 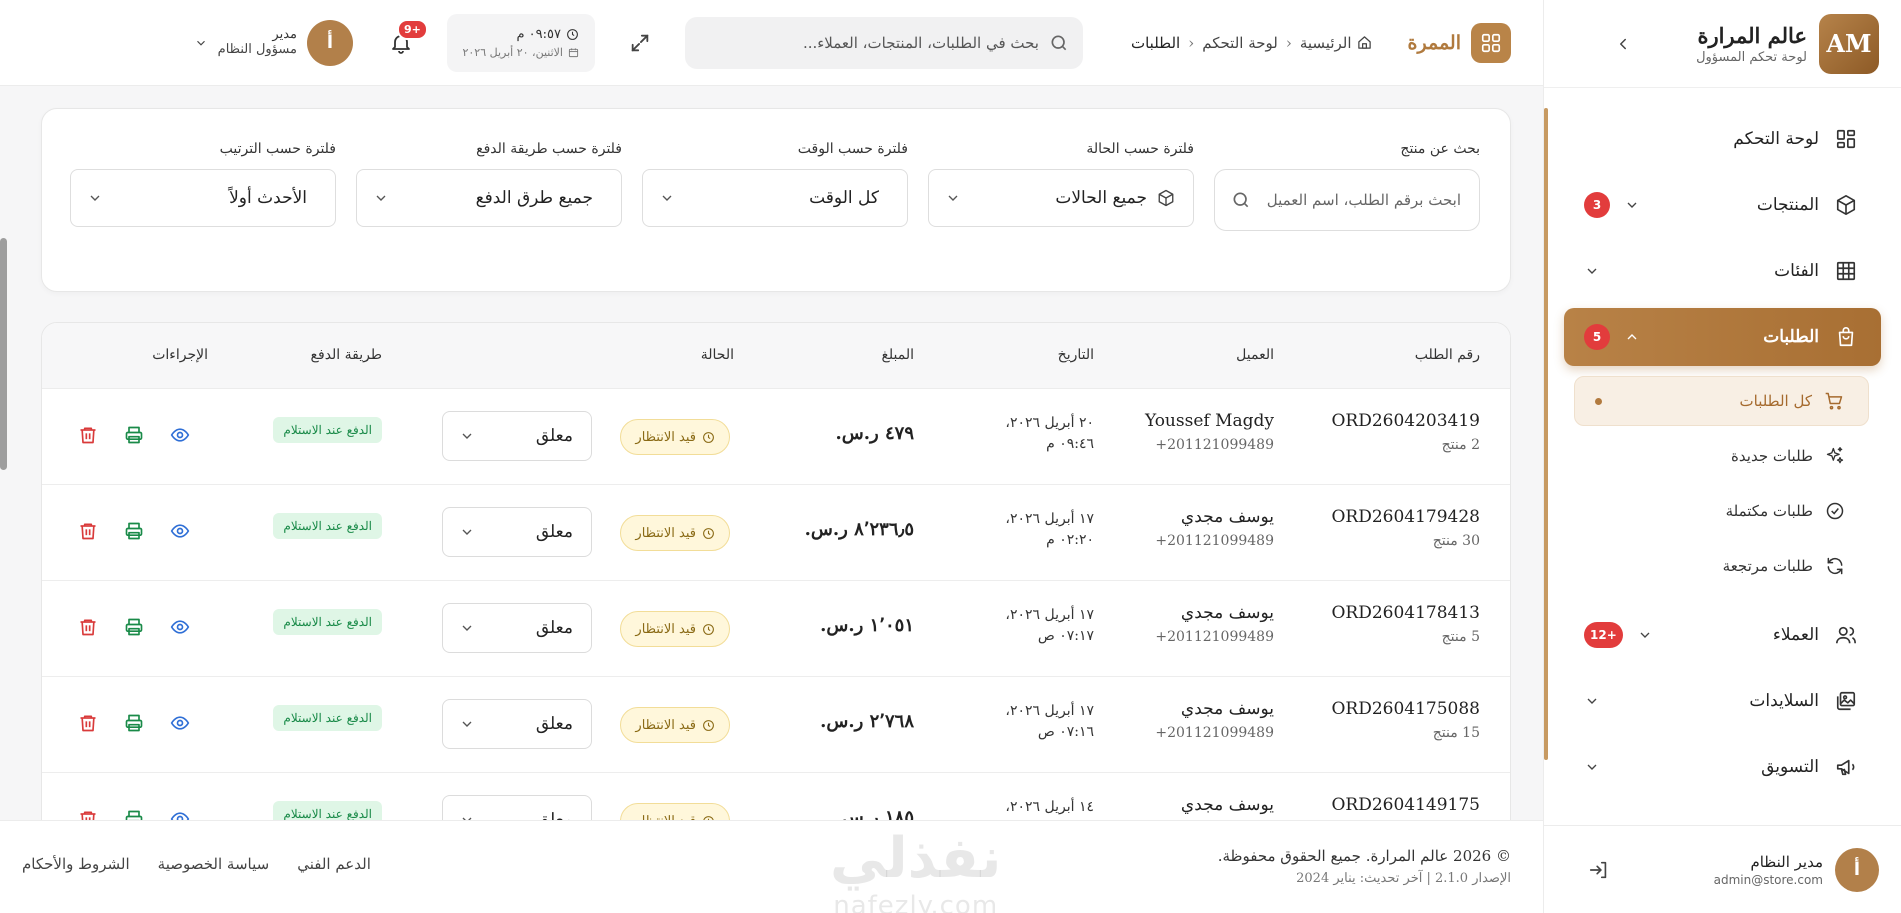 I want to click on footer-link-terms: الشروط والأحكام, so click(x=76, y=864).